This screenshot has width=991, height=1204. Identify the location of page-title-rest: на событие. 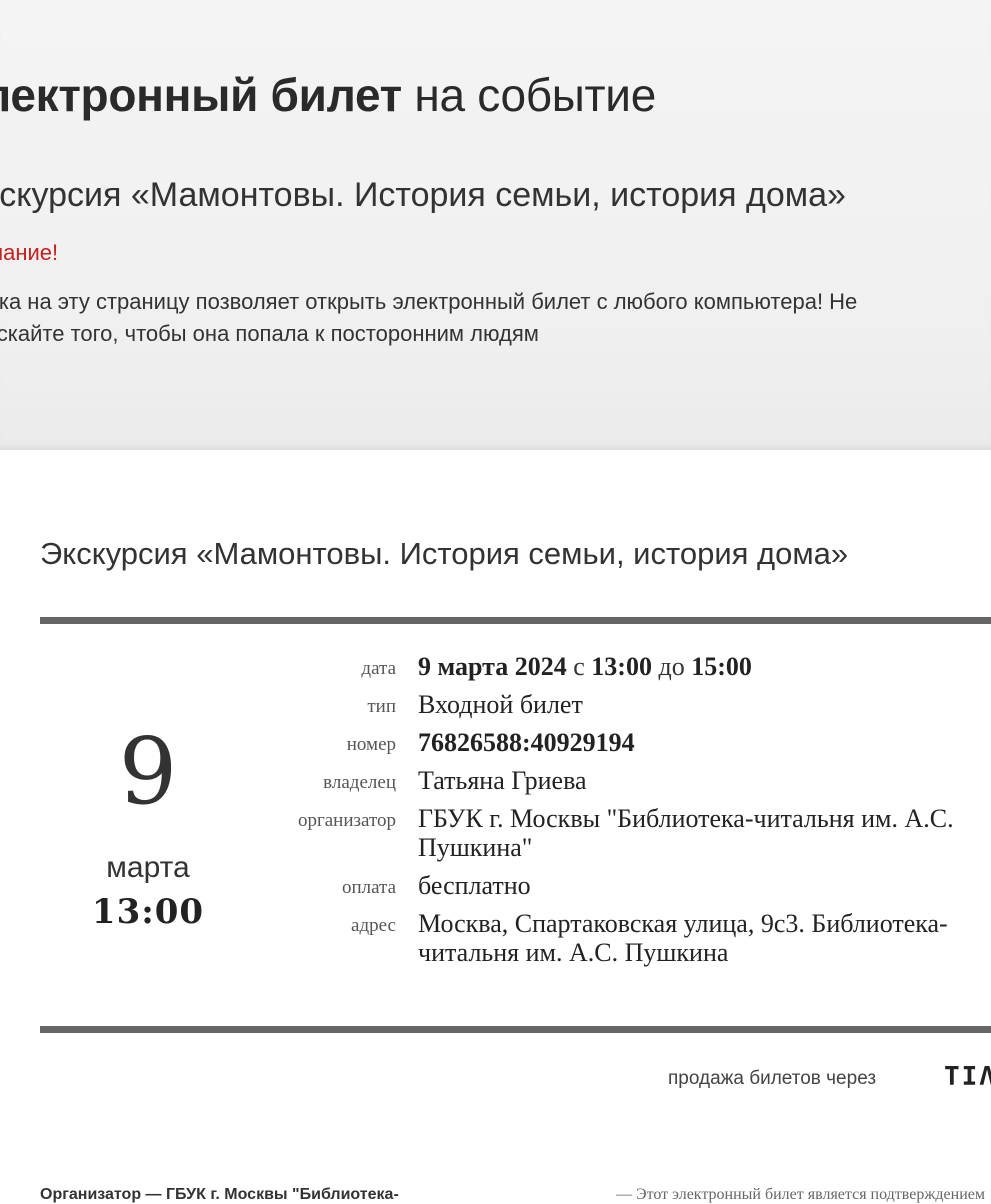
(535, 95).